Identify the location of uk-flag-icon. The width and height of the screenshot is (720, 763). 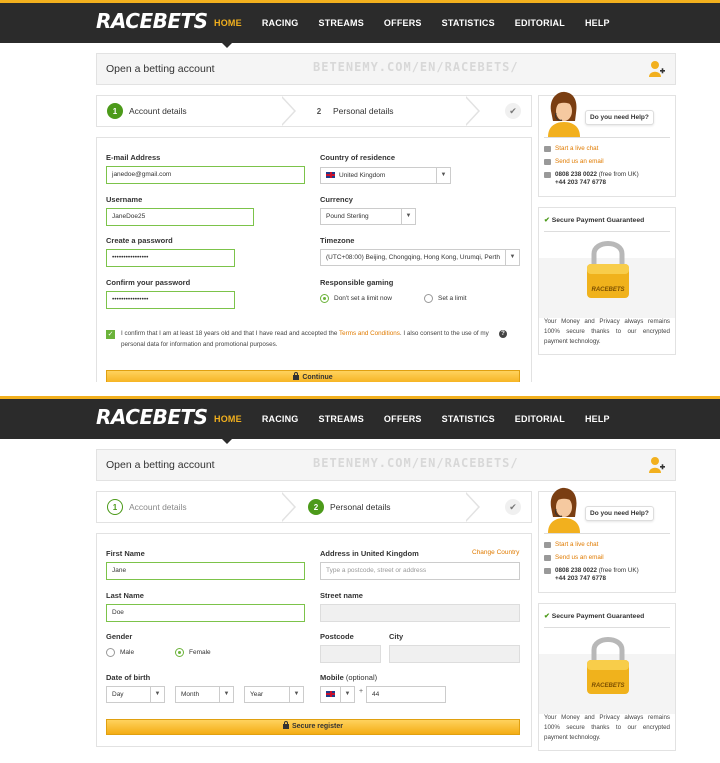
(330, 175).